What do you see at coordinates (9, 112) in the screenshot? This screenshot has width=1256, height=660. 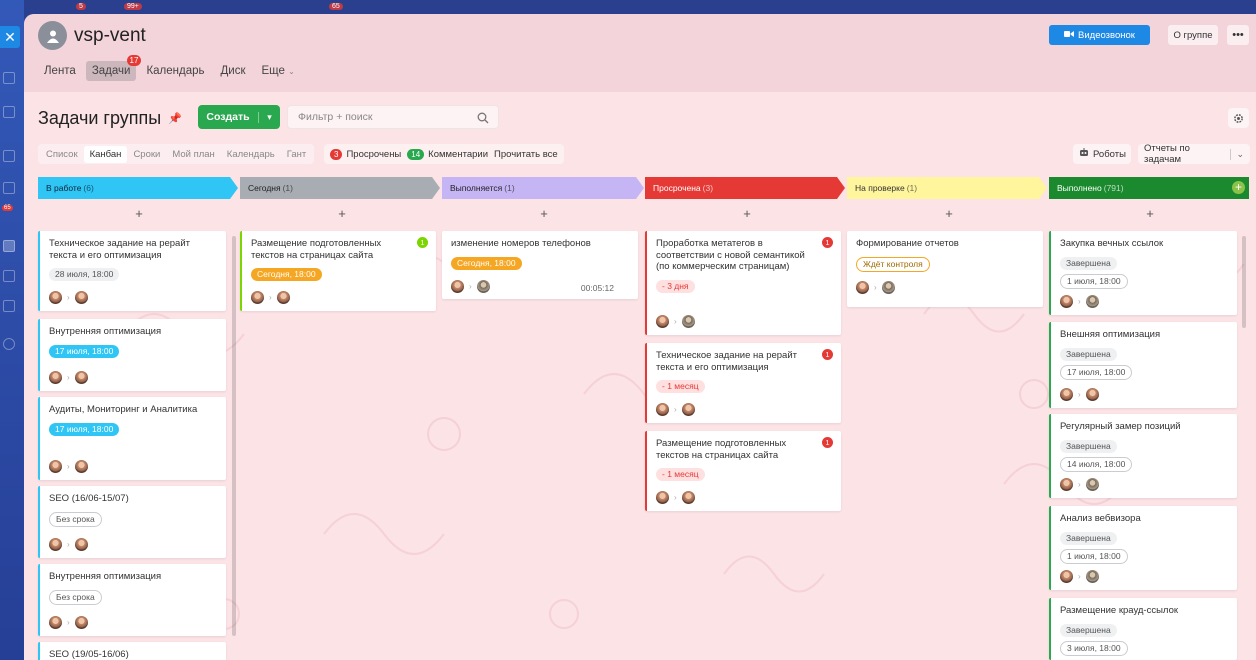 I see `link-icon` at bounding box center [9, 112].